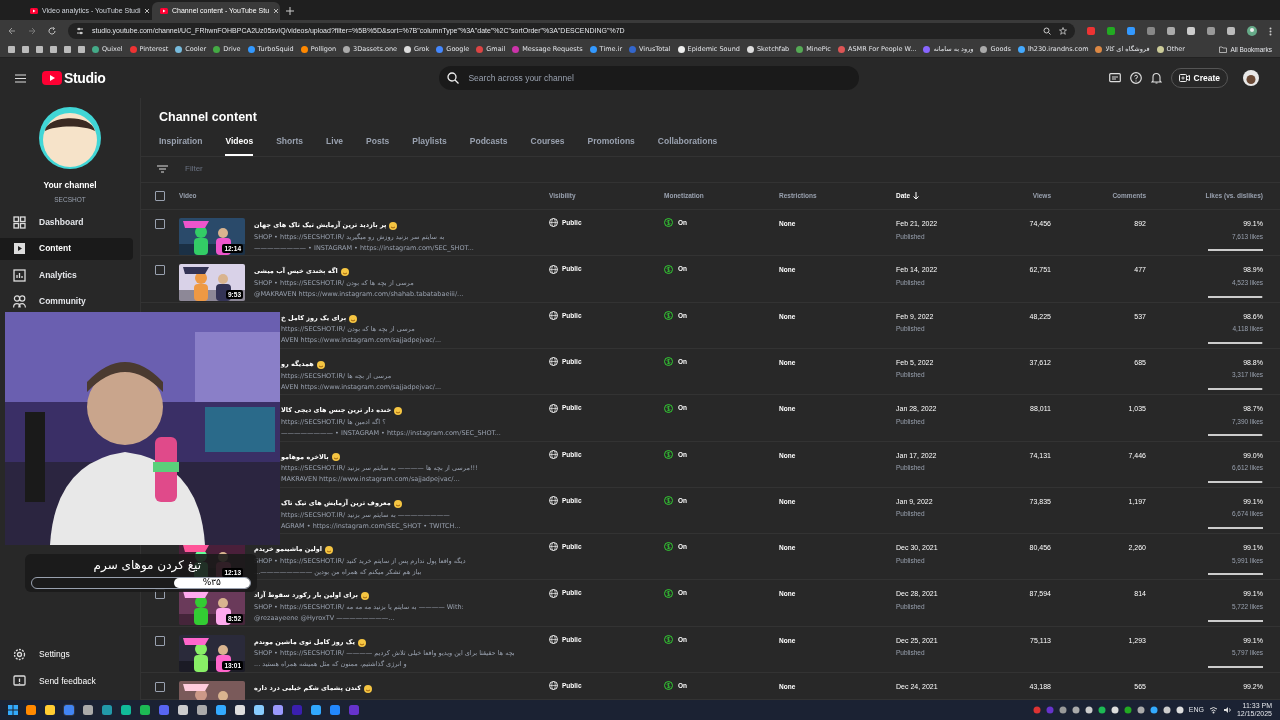 Image resolution: width=1280 pixels, height=720 pixels. What do you see at coordinates (66, 222) in the screenshot?
I see `sidebar-item: Dashboard` at bounding box center [66, 222].